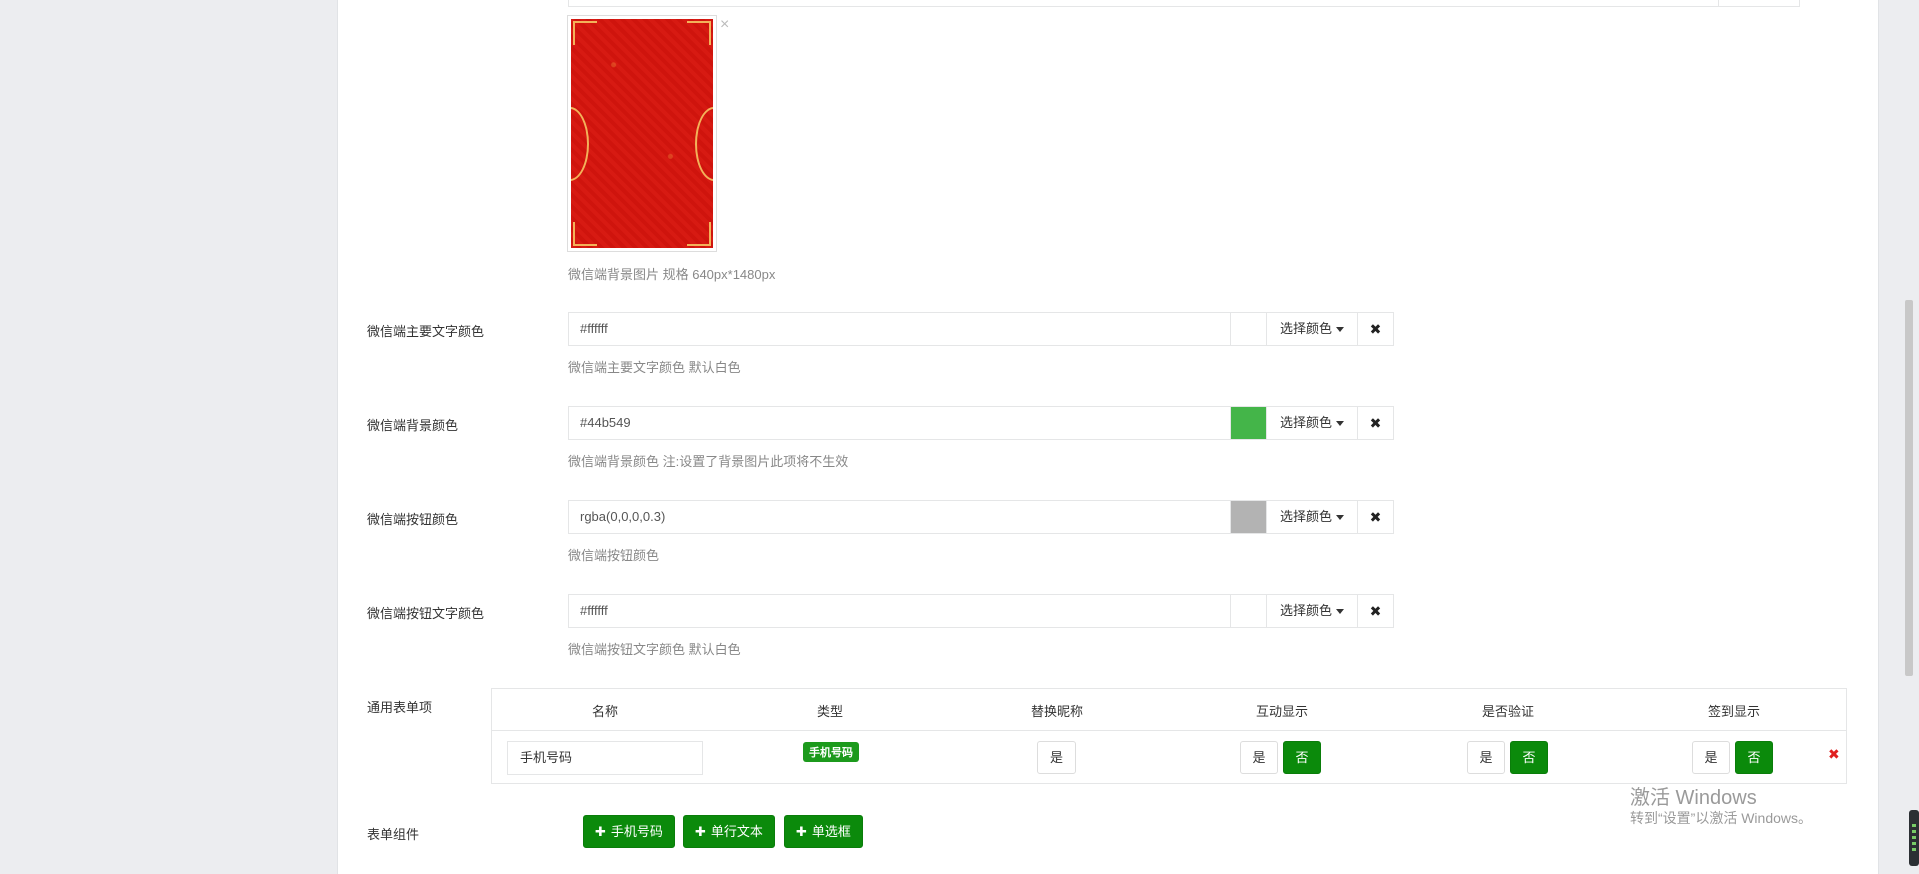  I want to click on table-header: 名称 类型 替换昵称 互动显示 是否验证 签到显示, so click(1169, 710).